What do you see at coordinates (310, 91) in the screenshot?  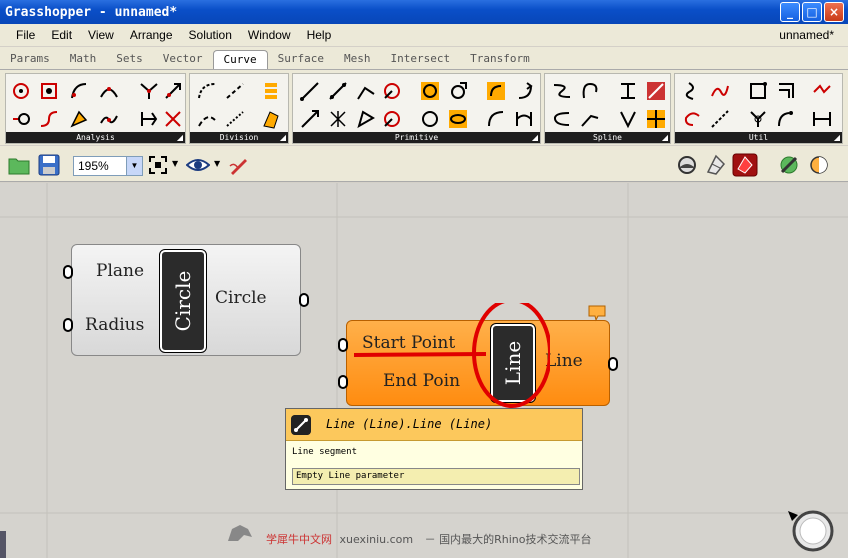 I see `line-sdl-icon` at bounding box center [310, 91].